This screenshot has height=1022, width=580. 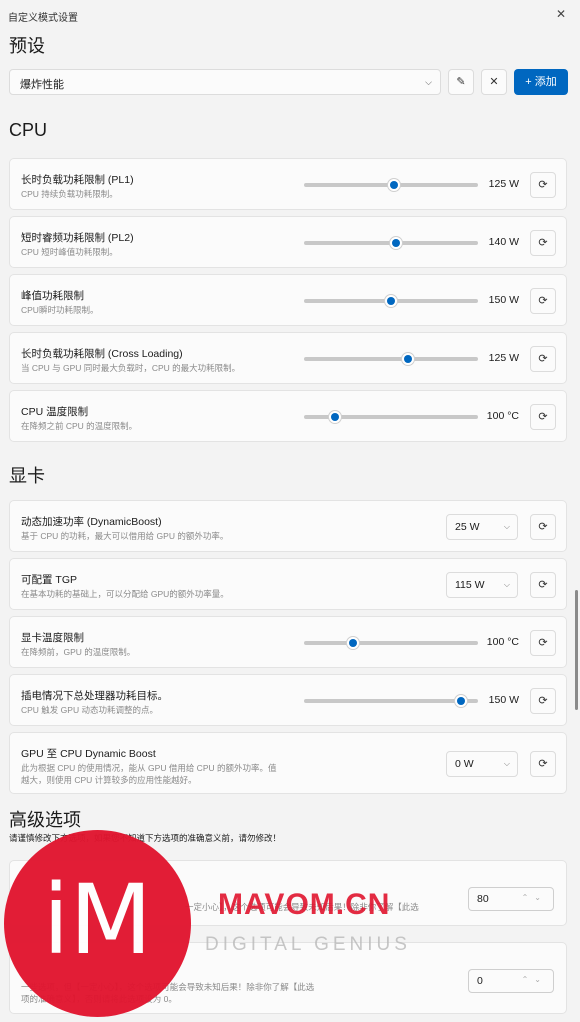 What do you see at coordinates (89, 710) in the screenshot?
I see `setting-description: CPU 触发 GPU 动态功耗调整的点。` at bounding box center [89, 710].